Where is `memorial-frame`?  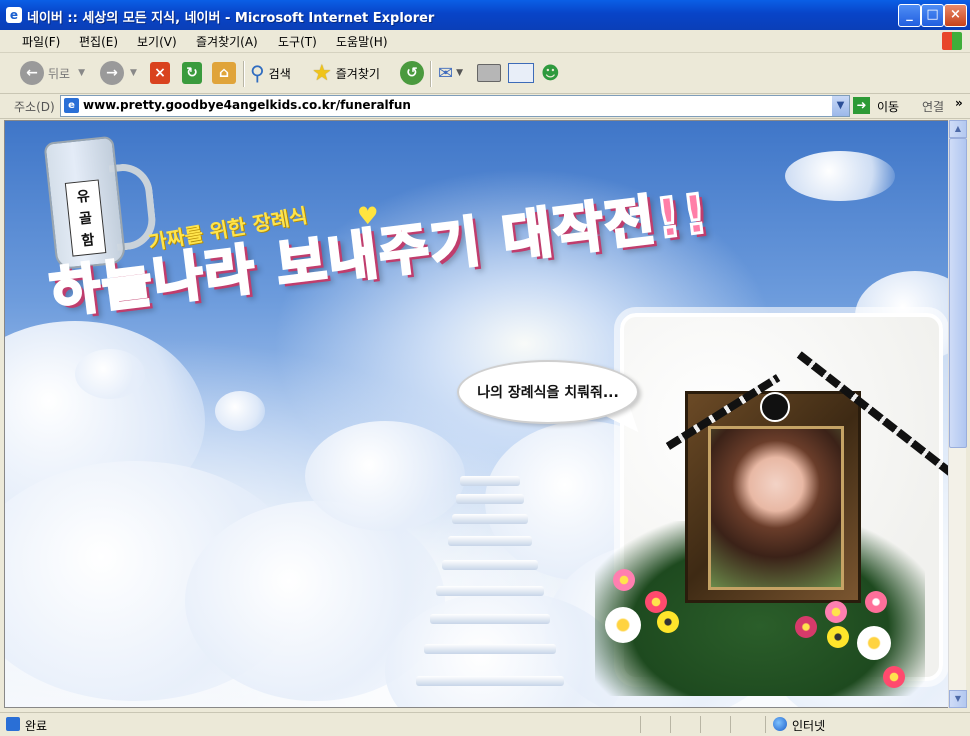 memorial-frame is located at coordinates (807, 477).